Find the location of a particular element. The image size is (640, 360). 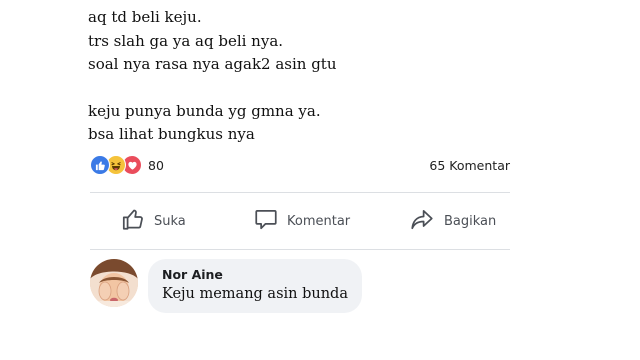

comment-count: 65 Komentar is located at coordinates (469, 165).